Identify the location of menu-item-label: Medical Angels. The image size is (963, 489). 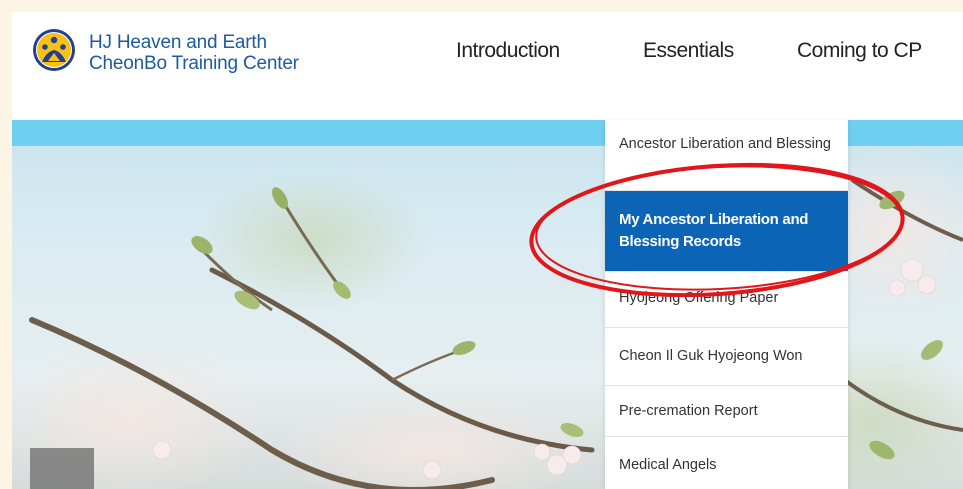
(668, 465).